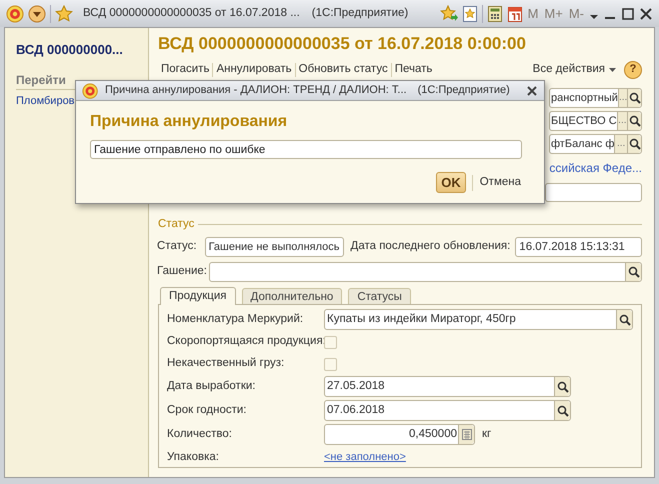 The width and height of the screenshot is (659, 484). I want to click on command-button: Печать, so click(414, 69).